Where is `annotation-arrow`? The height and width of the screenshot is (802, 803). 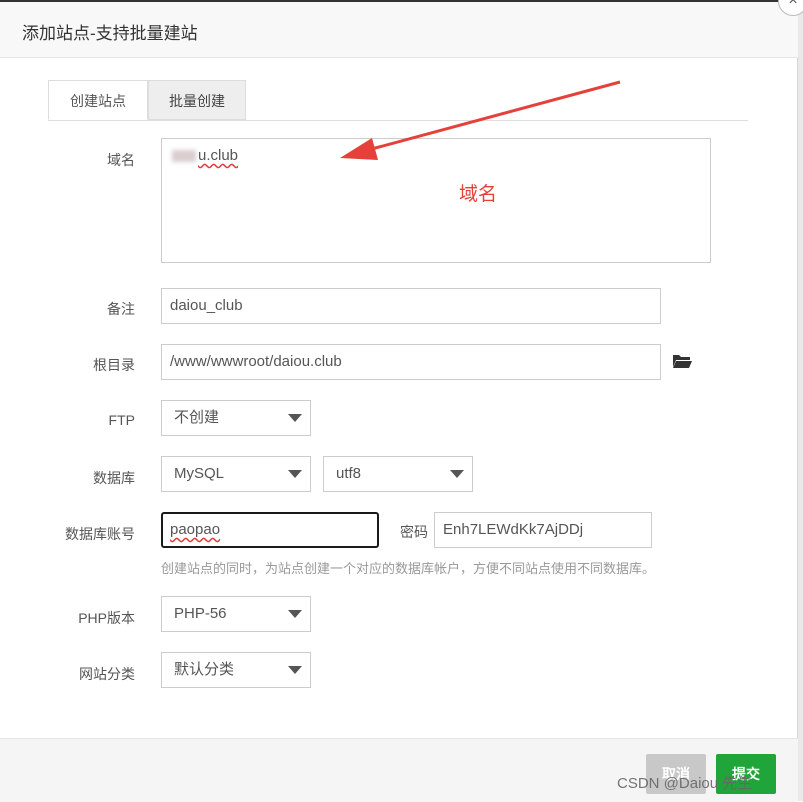 annotation-arrow is located at coordinates (480, 120).